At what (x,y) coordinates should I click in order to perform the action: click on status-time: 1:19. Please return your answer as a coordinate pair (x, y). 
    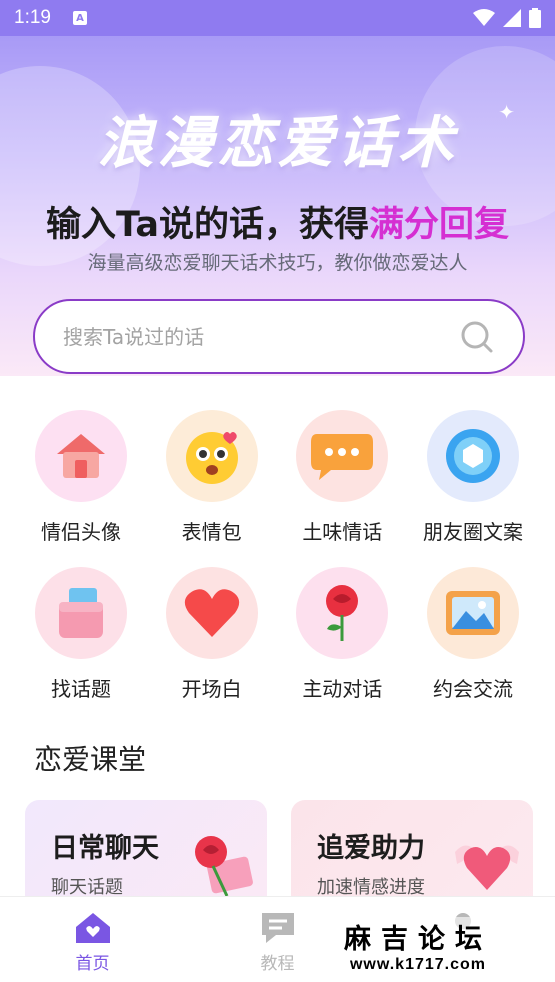
    Looking at the image, I should click on (32, 17).